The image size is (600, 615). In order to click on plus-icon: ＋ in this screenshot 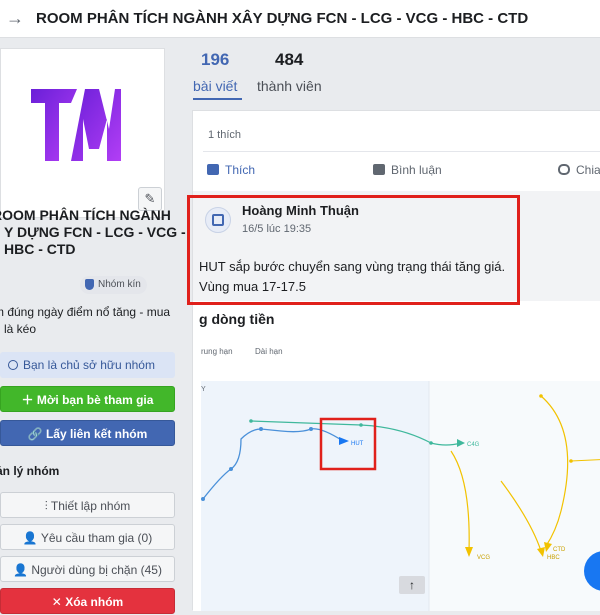, I will do `click(29, 400)`.